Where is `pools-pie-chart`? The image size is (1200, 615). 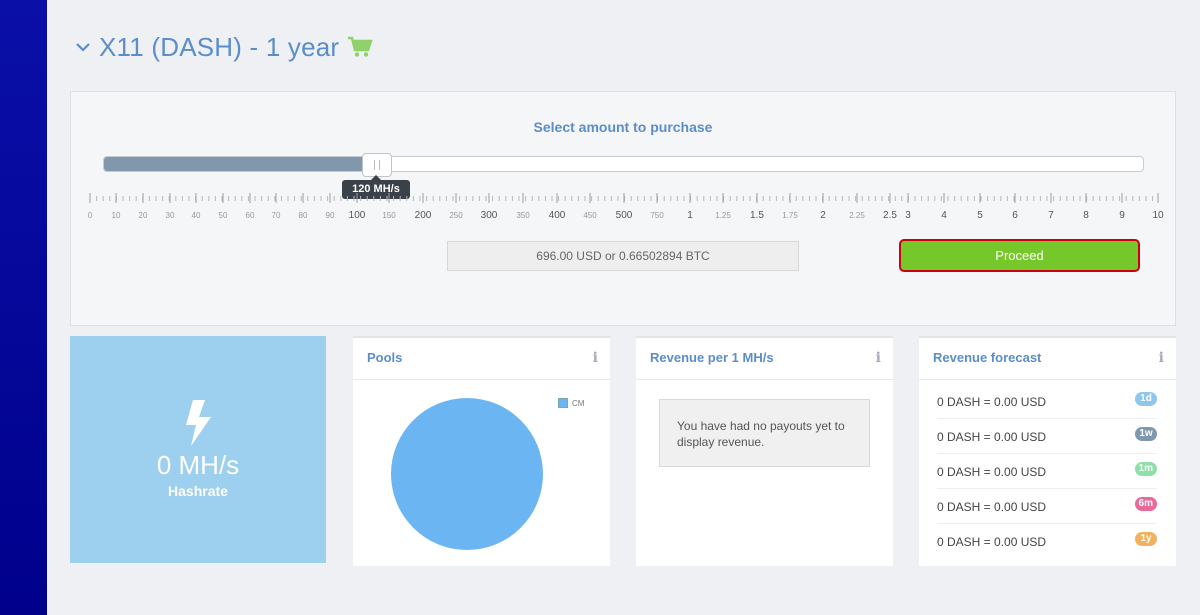 pools-pie-chart is located at coordinates (467, 474).